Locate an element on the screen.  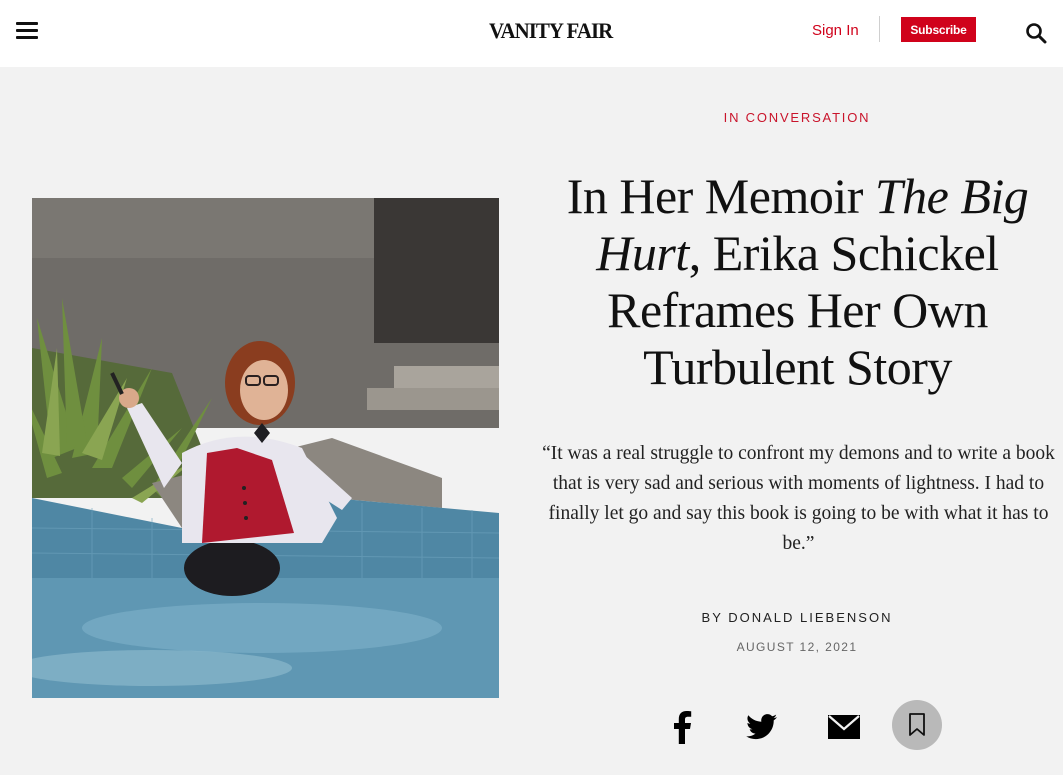
publish-date: AUGUST 12, 2021 is located at coordinates (797, 647).